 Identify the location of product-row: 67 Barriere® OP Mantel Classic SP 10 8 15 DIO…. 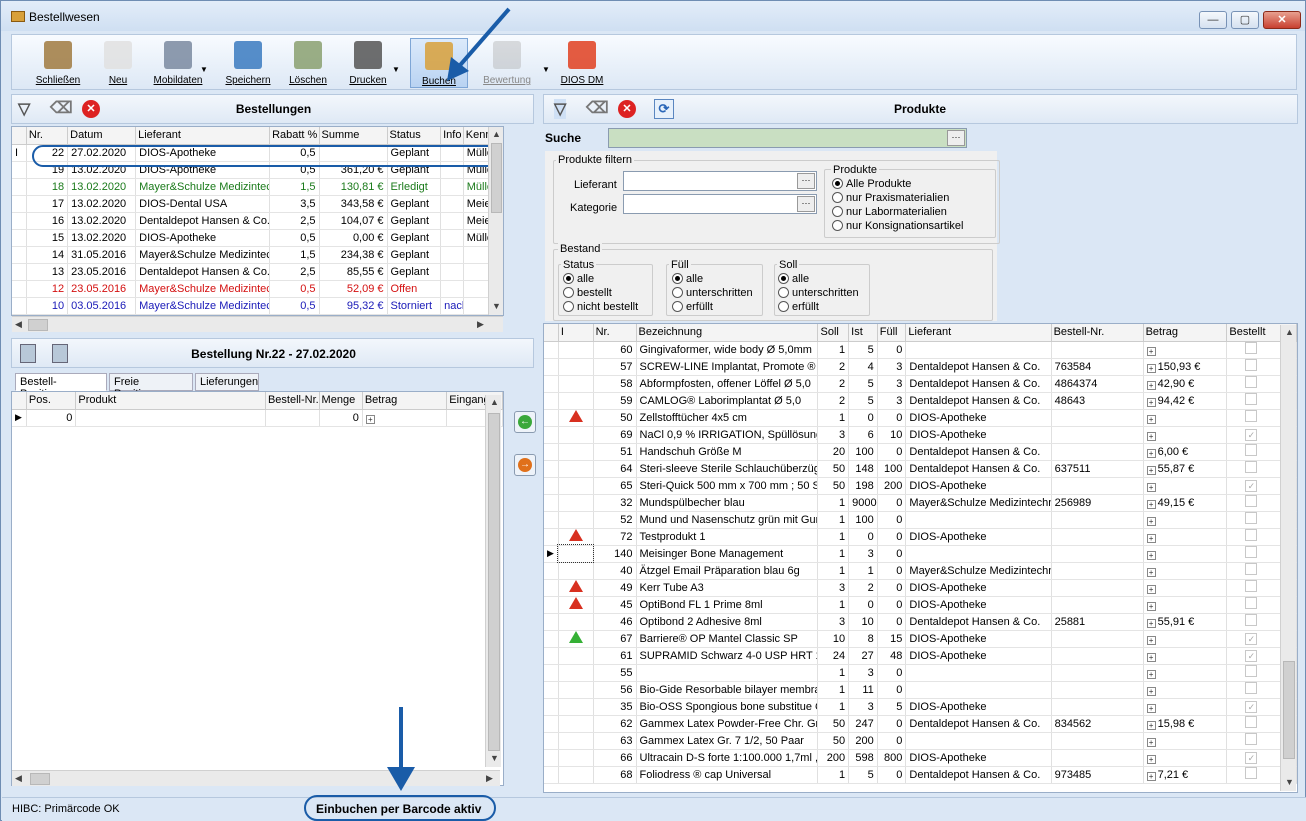
(920, 639).